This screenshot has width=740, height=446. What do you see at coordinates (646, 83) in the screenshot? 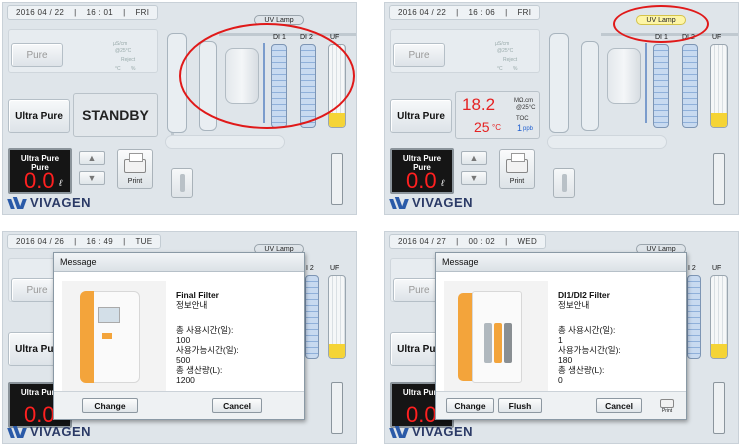
I see `di-pipe` at bounding box center [646, 83].